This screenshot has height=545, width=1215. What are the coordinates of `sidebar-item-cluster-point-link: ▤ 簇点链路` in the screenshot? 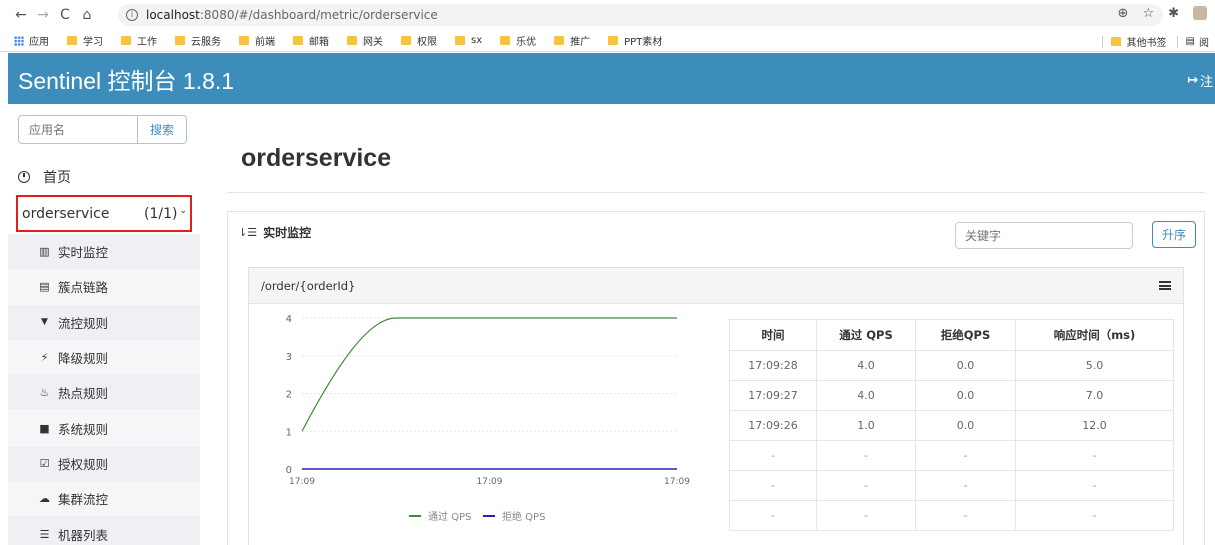 It's located at (104, 287).